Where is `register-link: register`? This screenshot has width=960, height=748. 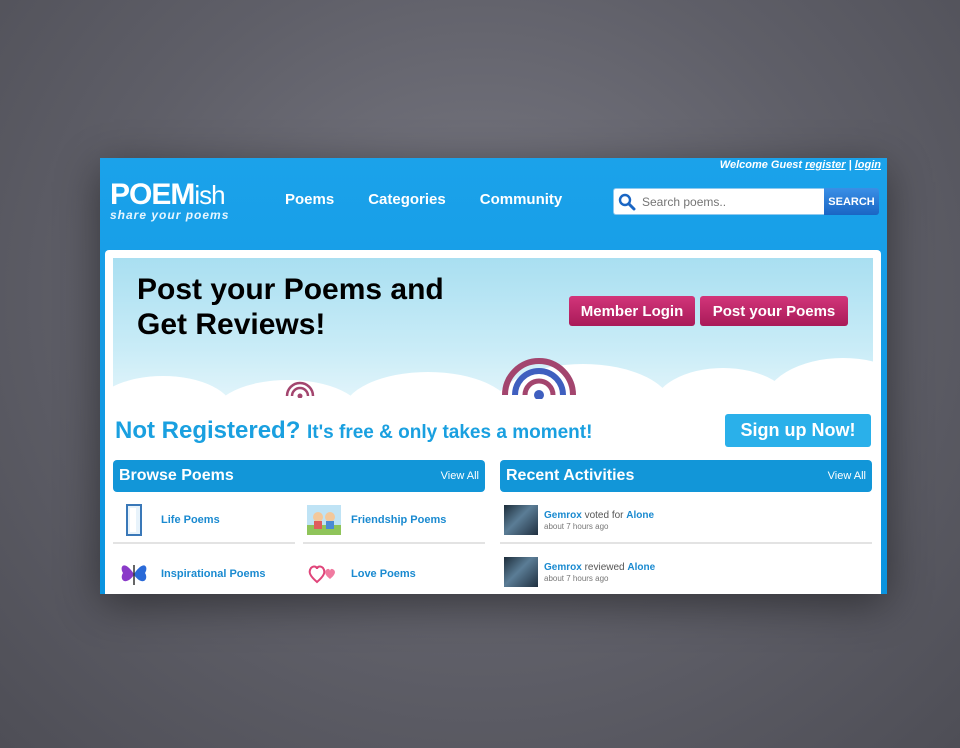 register-link: register is located at coordinates (825, 165).